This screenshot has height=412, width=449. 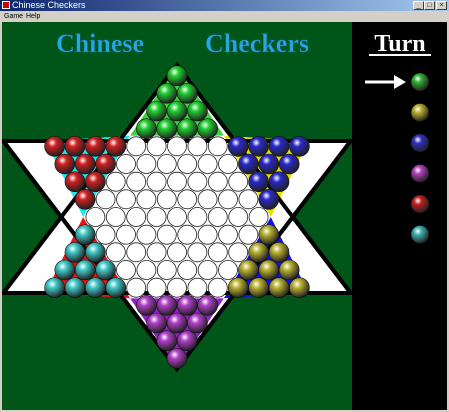 What do you see at coordinates (33, 16) in the screenshot?
I see `menu-help: Help` at bounding box center [33, 16].